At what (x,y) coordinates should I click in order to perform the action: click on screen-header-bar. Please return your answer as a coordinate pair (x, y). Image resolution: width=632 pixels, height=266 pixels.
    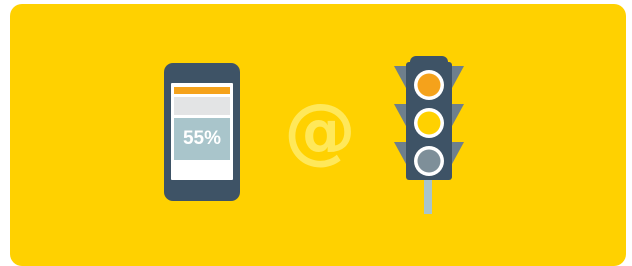
    Looking at the image, I should click on (202, 90).